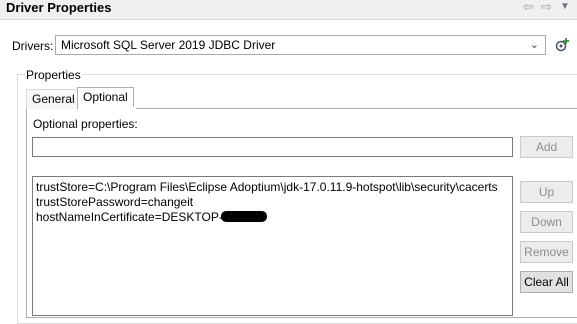 This screenshot has width=577, height=324. I want to click on redaction-mark, so click(243, 216).